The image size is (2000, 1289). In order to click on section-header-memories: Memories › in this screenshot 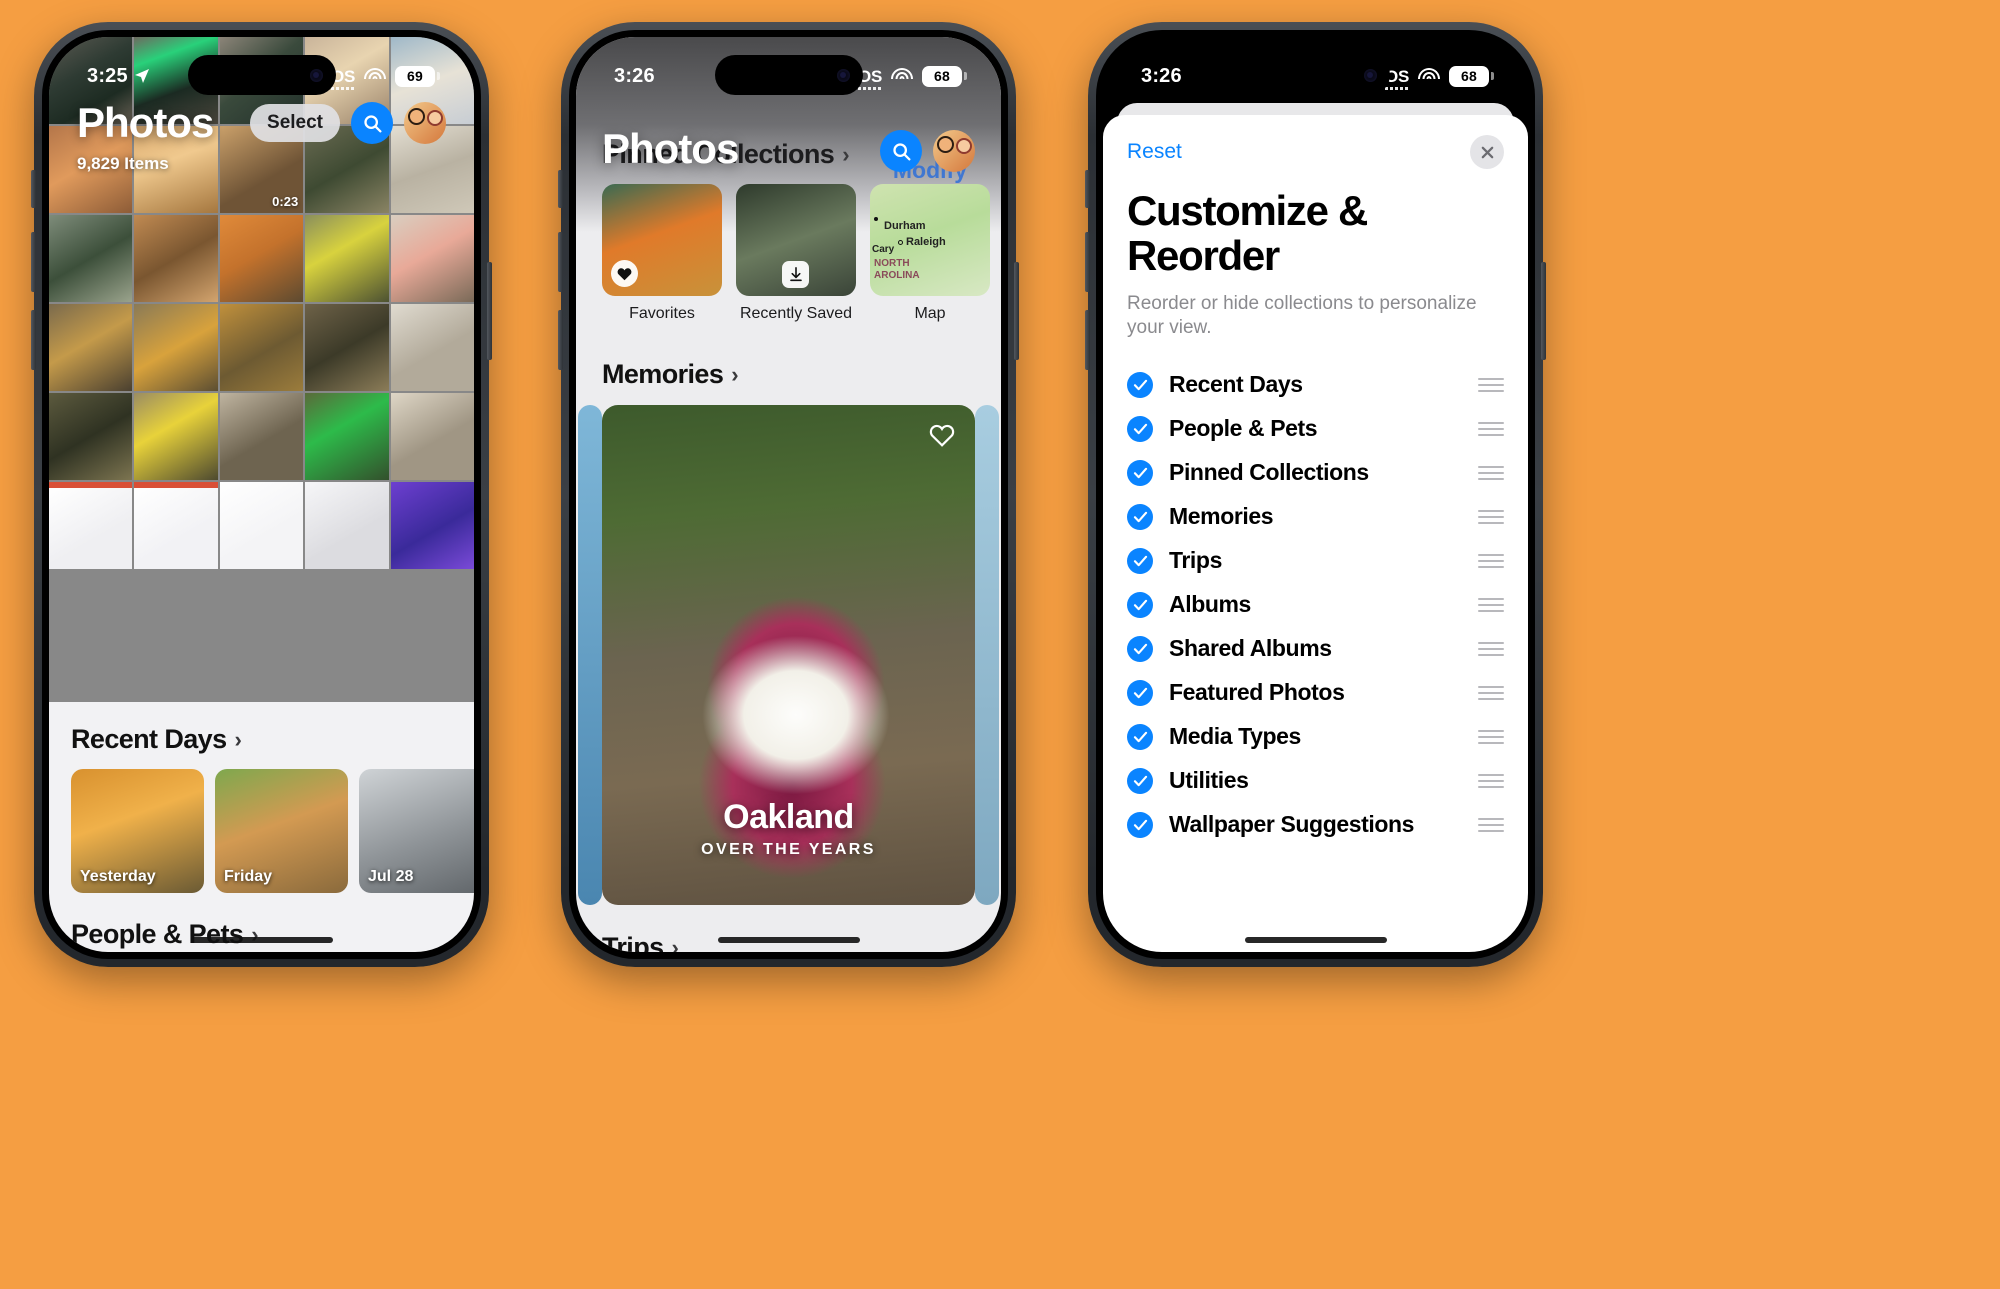, I will do `click(670, 374)`.